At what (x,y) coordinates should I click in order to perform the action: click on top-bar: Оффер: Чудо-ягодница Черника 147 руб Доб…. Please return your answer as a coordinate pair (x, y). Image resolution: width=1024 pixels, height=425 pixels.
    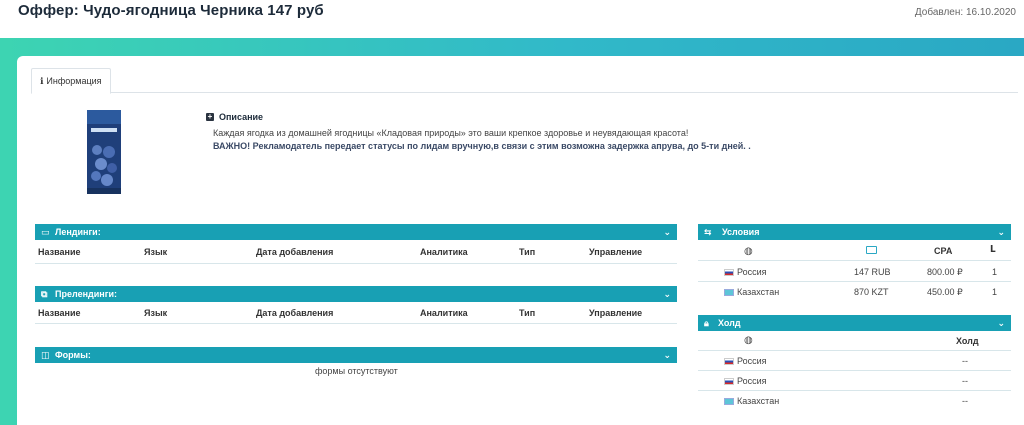
    Looking at the image, I should click on (512, 19).